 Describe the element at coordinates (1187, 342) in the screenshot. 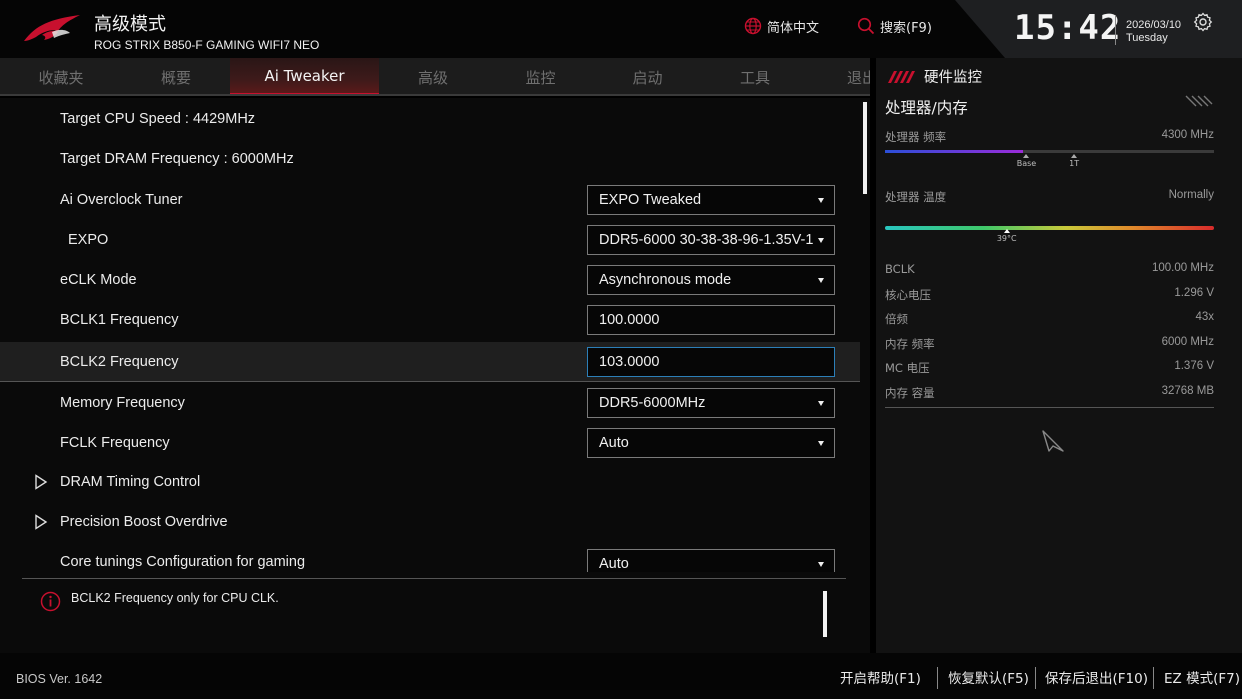

I see `stat-value-memory-frequency: 6000 MHz` at that location.